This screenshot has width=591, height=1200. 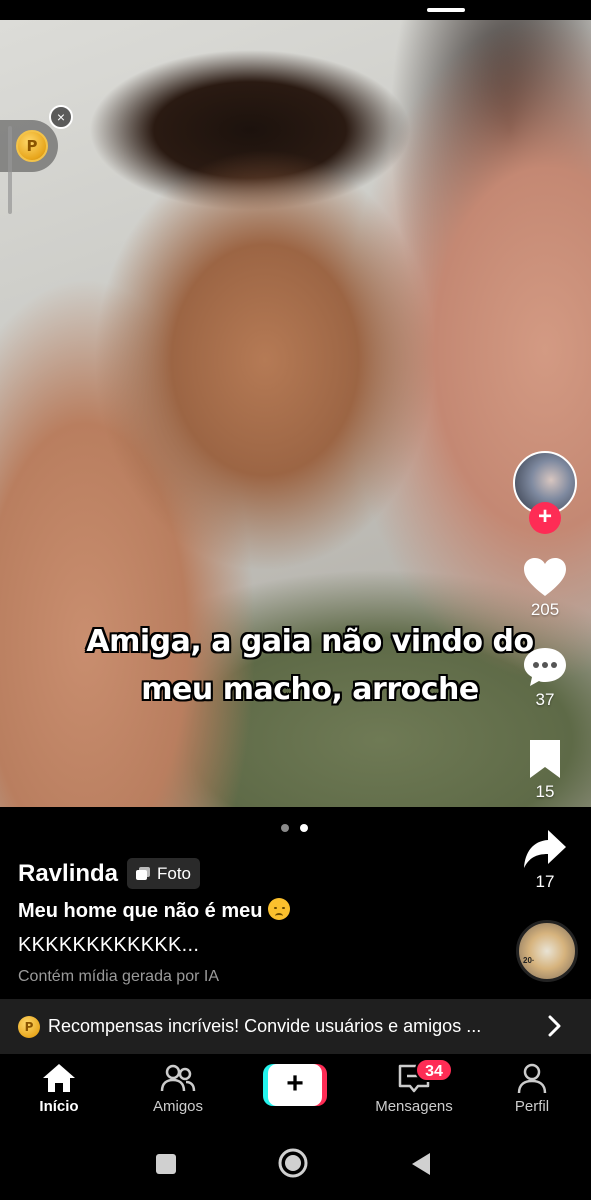 What do you see at coordinates (61, 117) in the screenshot?
I see `close-icon: ×` at bounding box center [61, 117].